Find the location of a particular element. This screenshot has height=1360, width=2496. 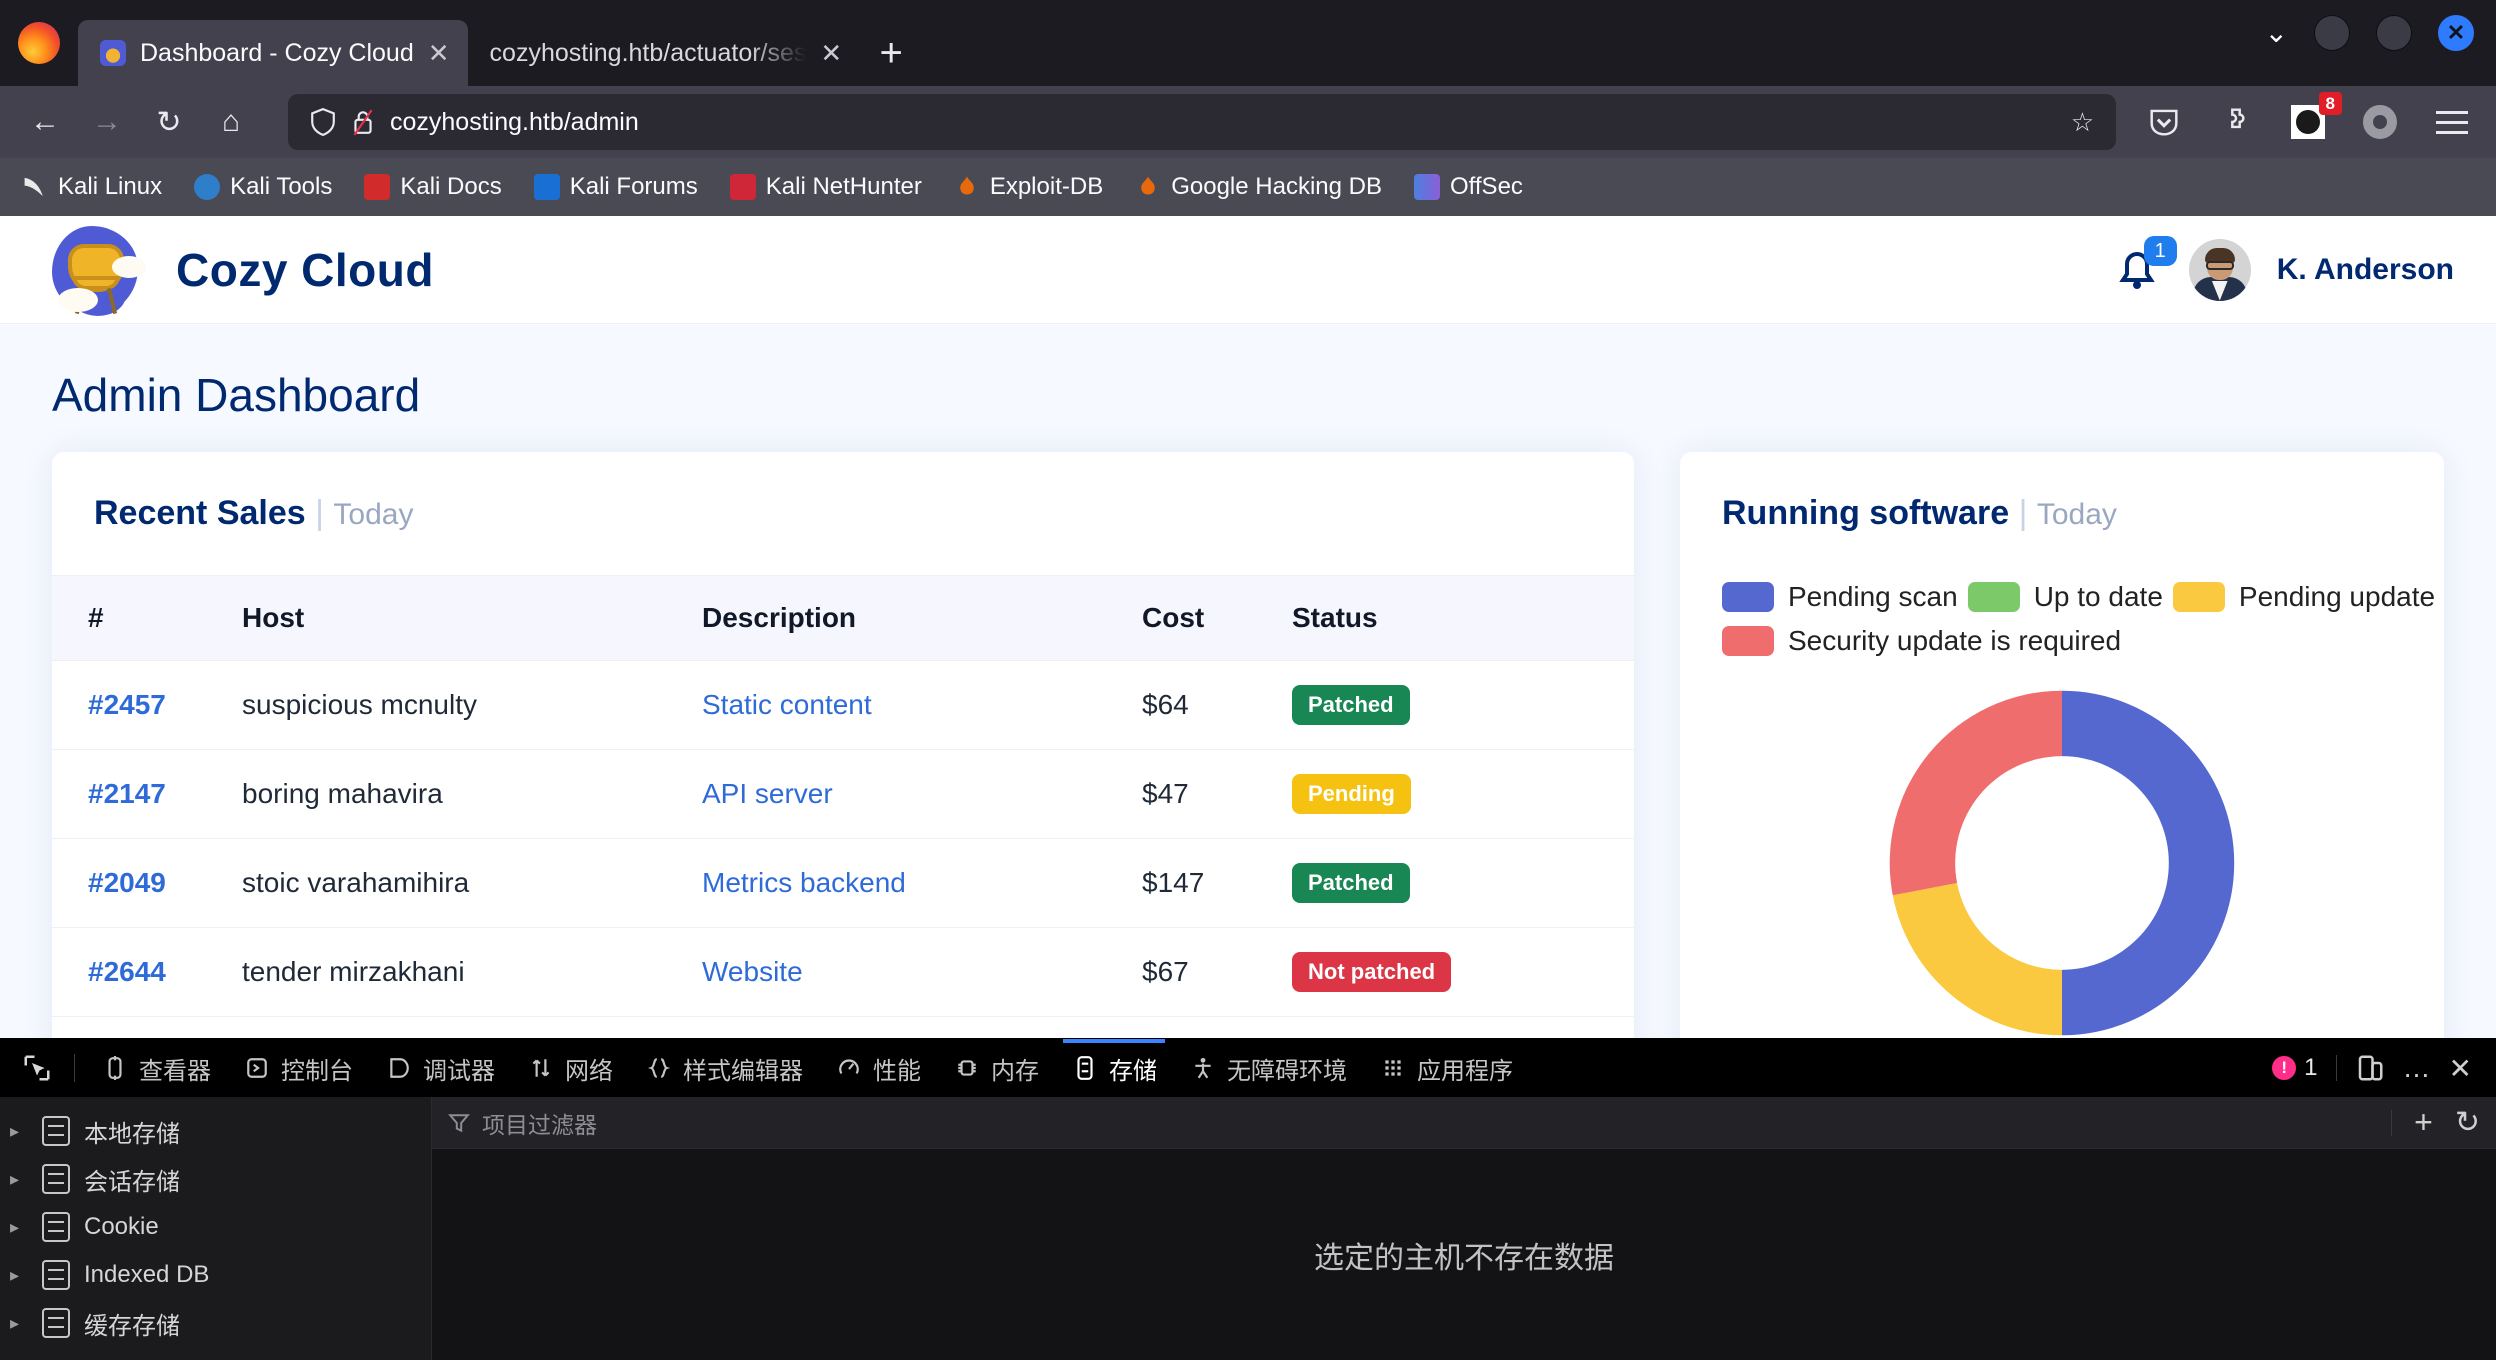

brand: Cozy Cloud is located at coordinates (238, 270).